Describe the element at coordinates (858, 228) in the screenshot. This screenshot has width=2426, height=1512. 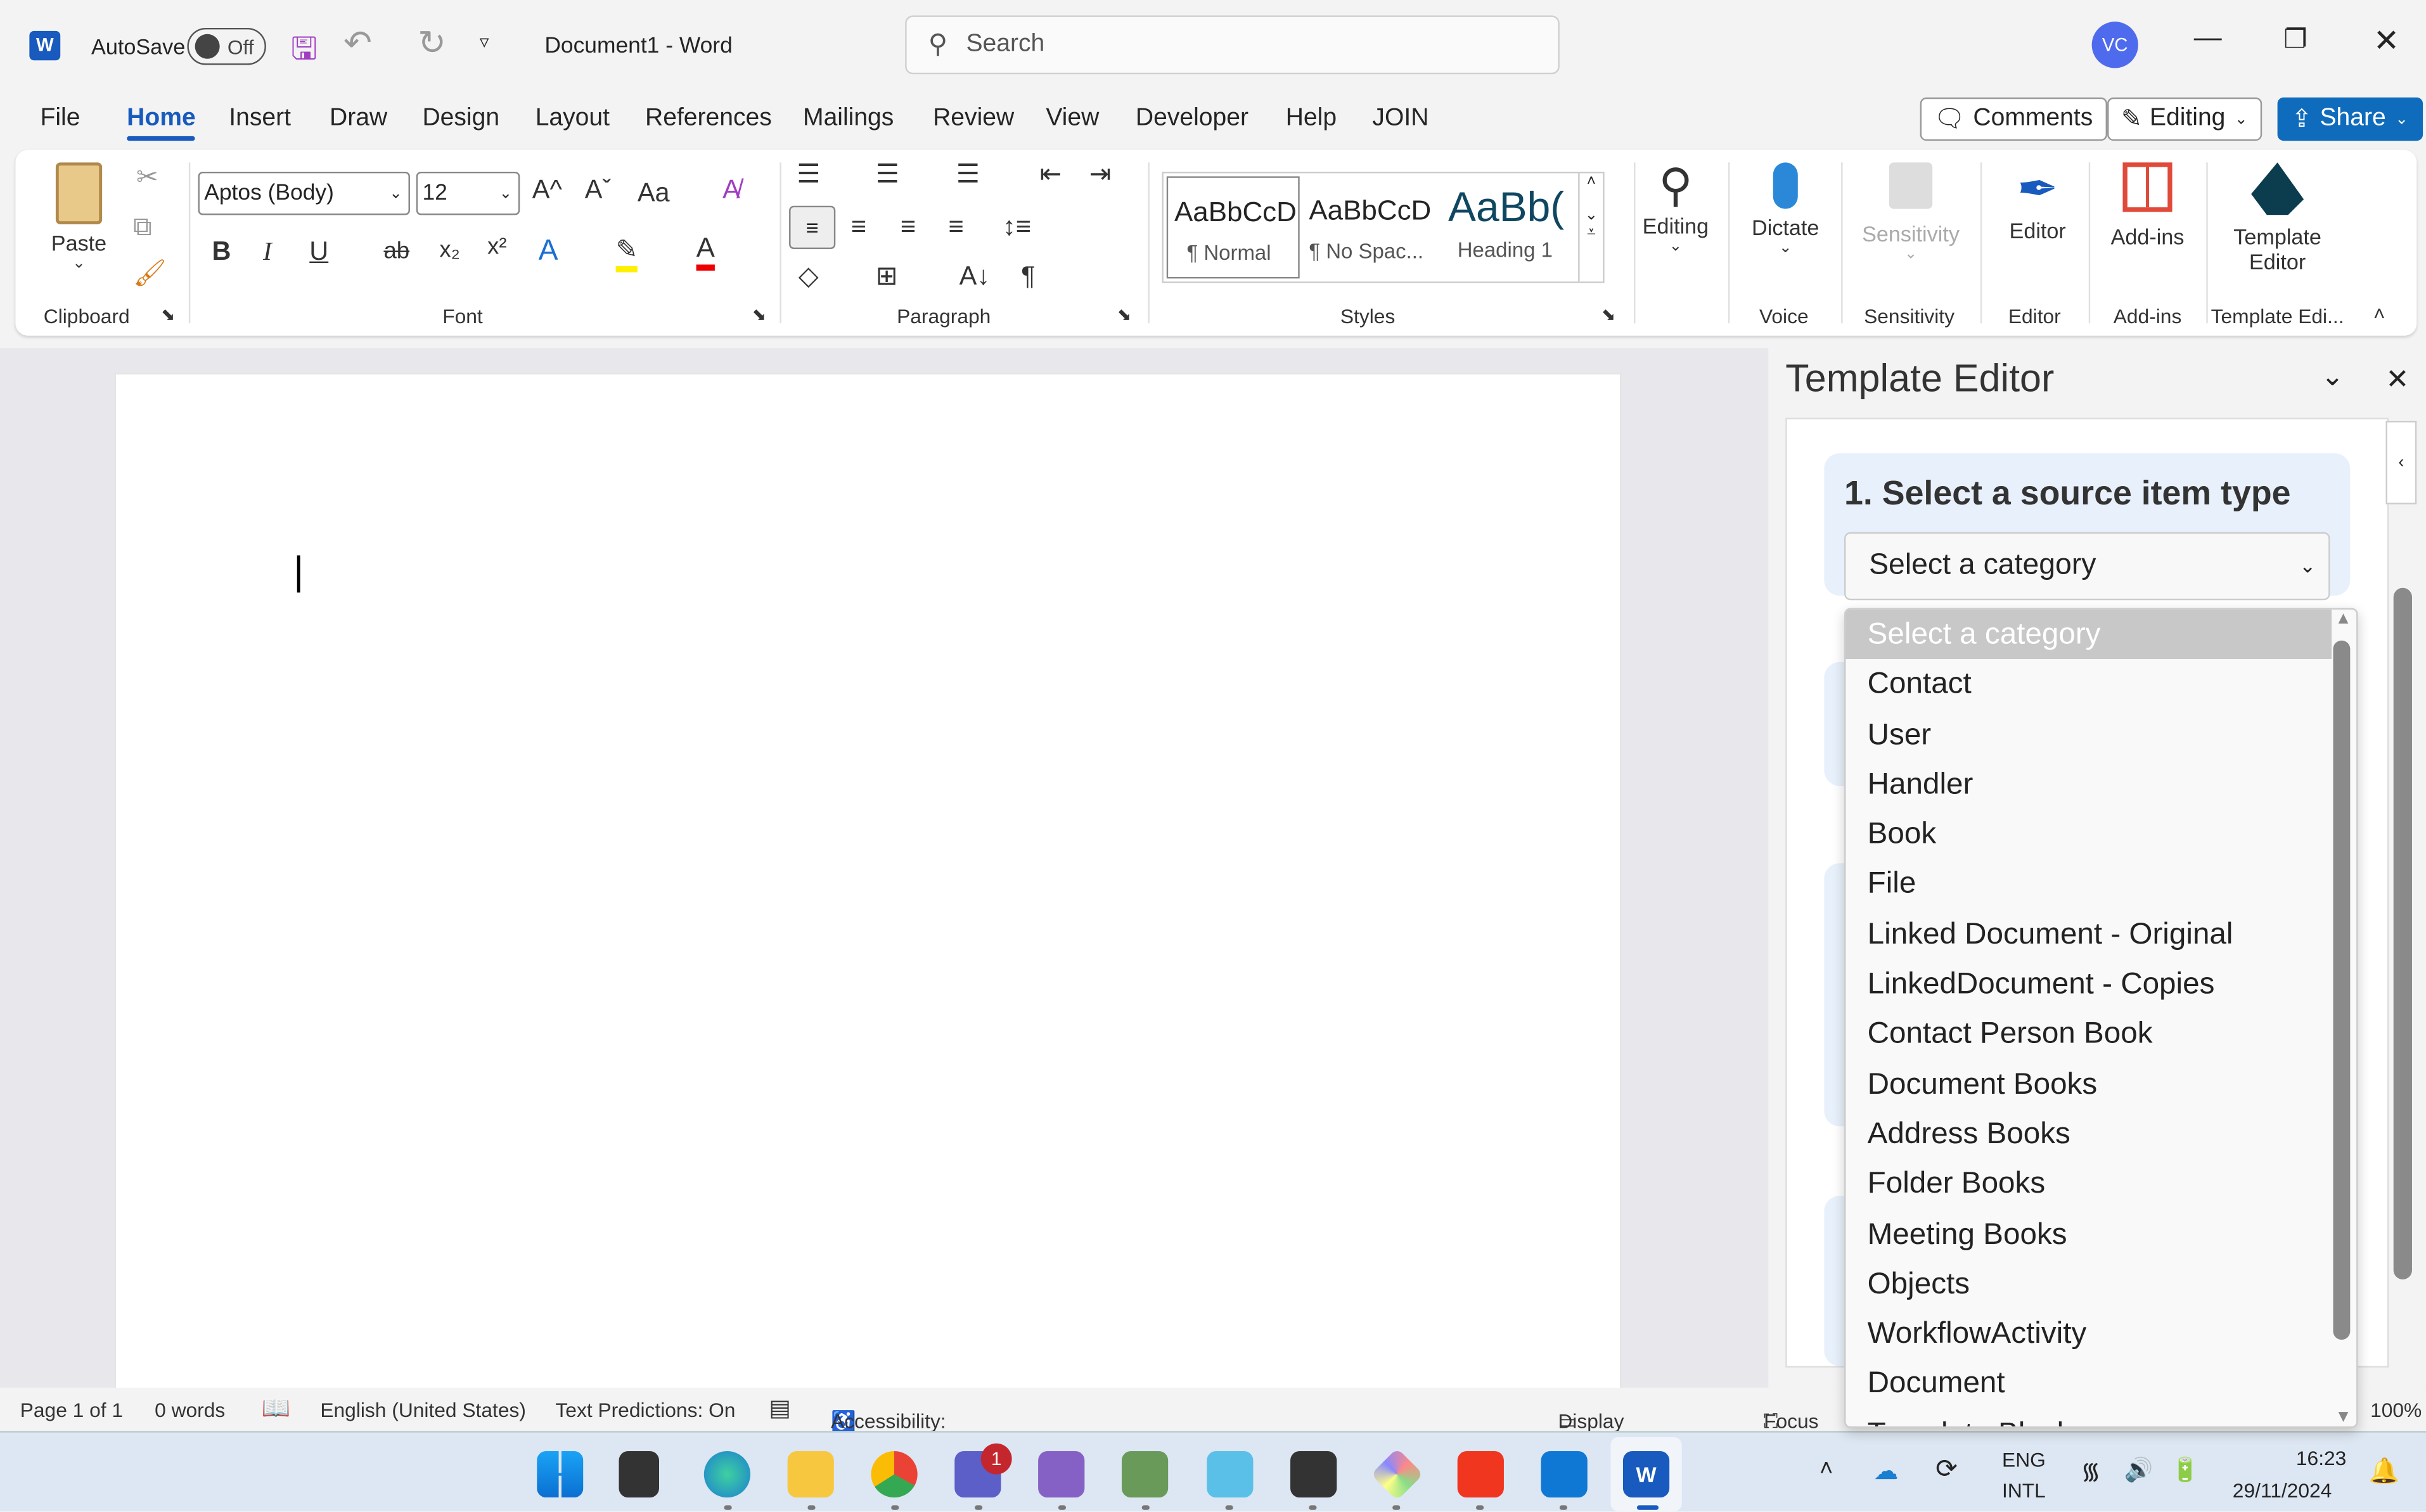
I see `align-center-icon: ≡` at that location.